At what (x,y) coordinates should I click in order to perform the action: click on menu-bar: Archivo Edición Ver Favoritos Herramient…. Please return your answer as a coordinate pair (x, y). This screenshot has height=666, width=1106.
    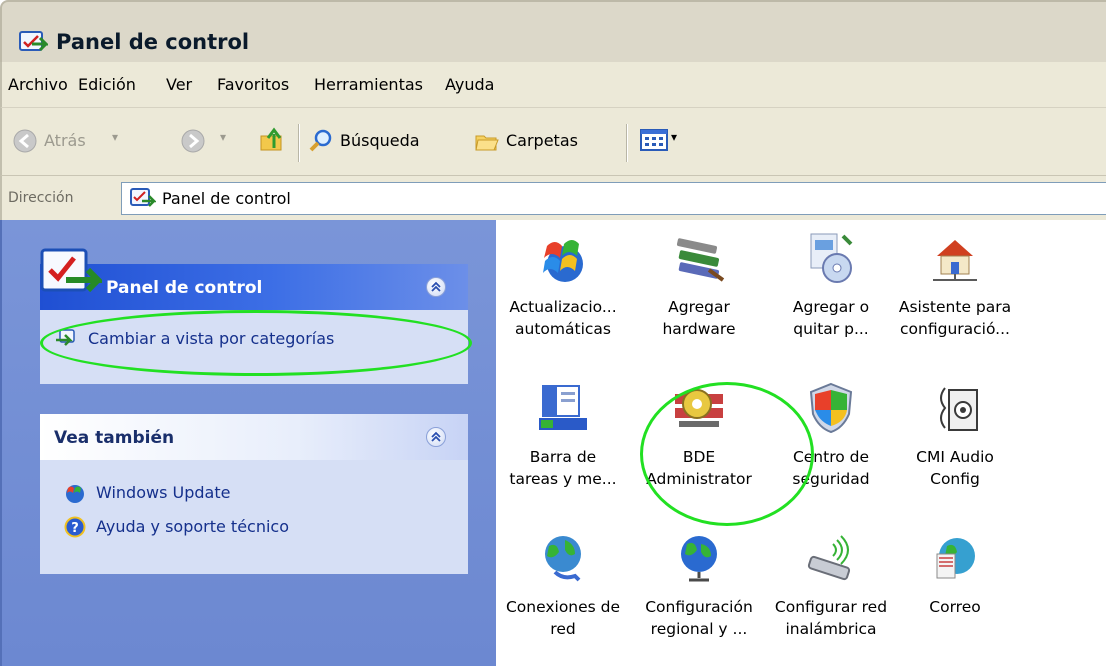
    Looking at the image, I should click on (553, 85).